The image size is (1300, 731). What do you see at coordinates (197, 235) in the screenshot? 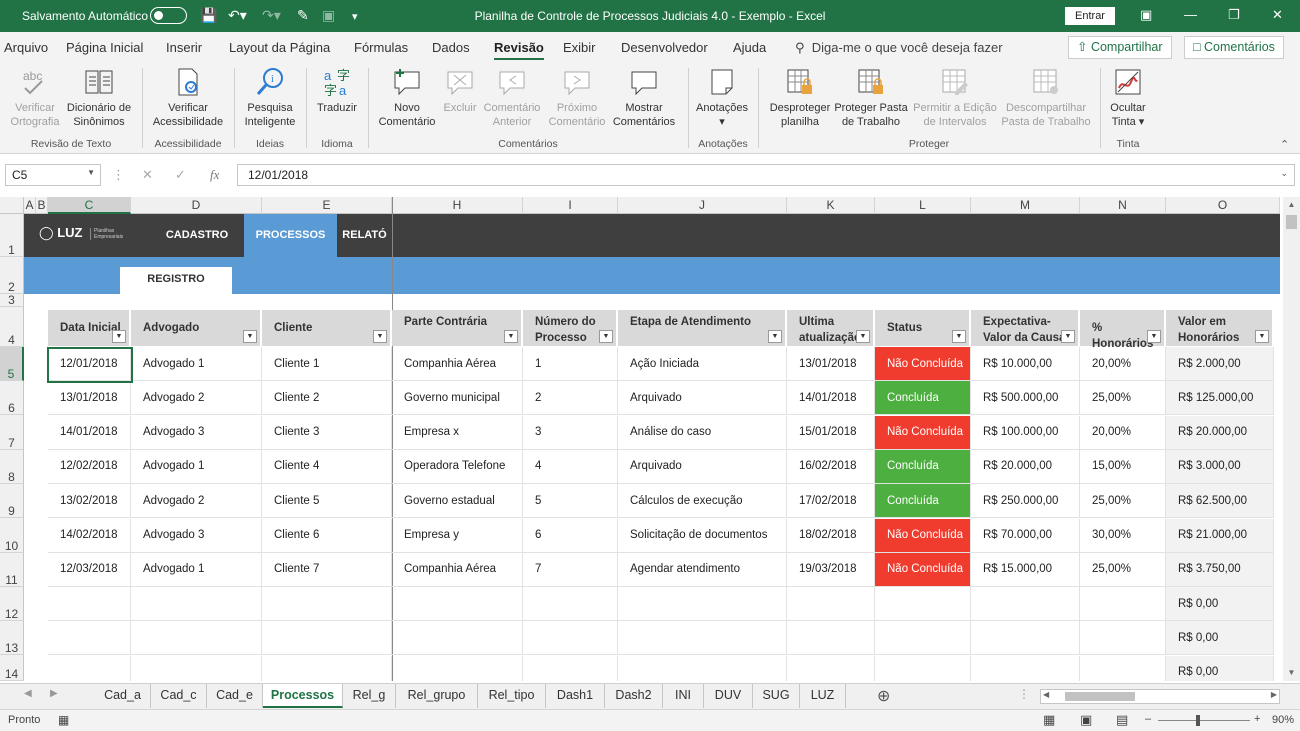
I see `nav-cadastro: CADASTRO` at bounding box center [197, 235].